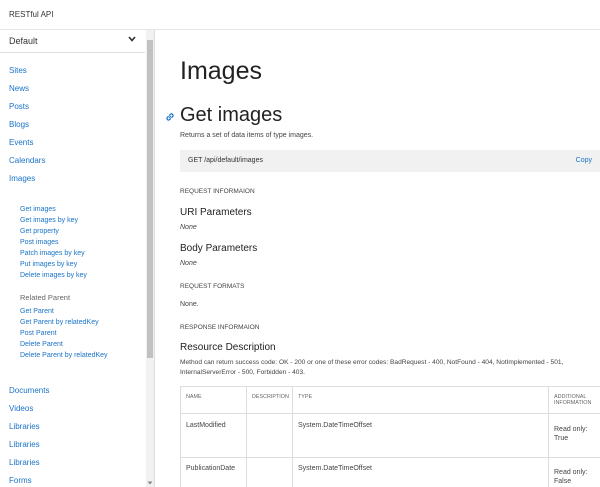  I want to click on op-get-parent-by-relatedkey: Get Parent by relatedKey, so click(82, 323).